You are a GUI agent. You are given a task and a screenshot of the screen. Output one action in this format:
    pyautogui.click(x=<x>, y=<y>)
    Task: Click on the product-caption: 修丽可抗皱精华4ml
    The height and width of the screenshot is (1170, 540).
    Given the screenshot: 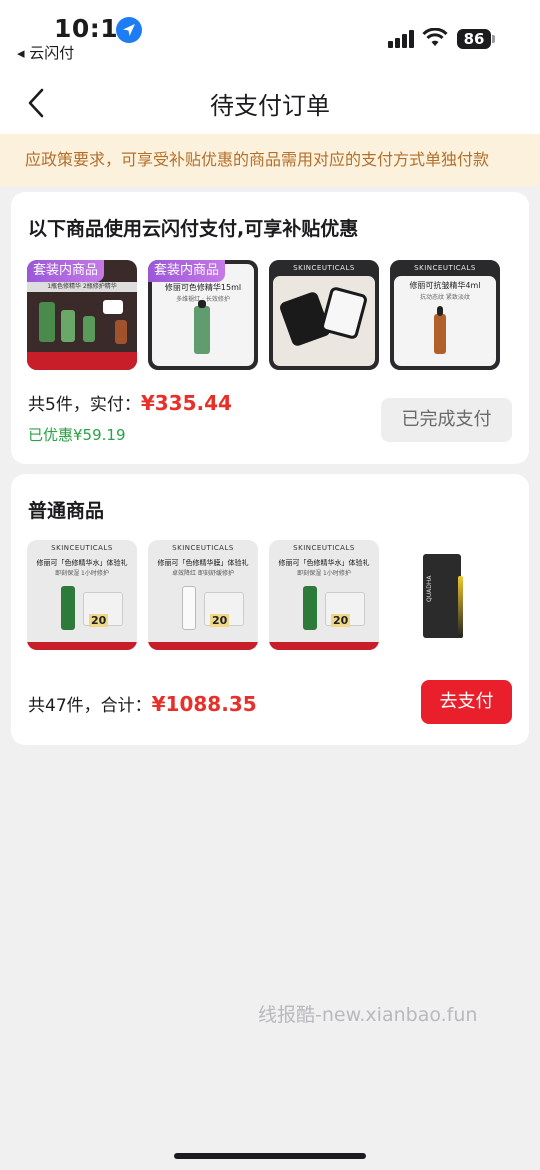 What is the action you would take?
    pyautogui.click(x=445, y=285)
    